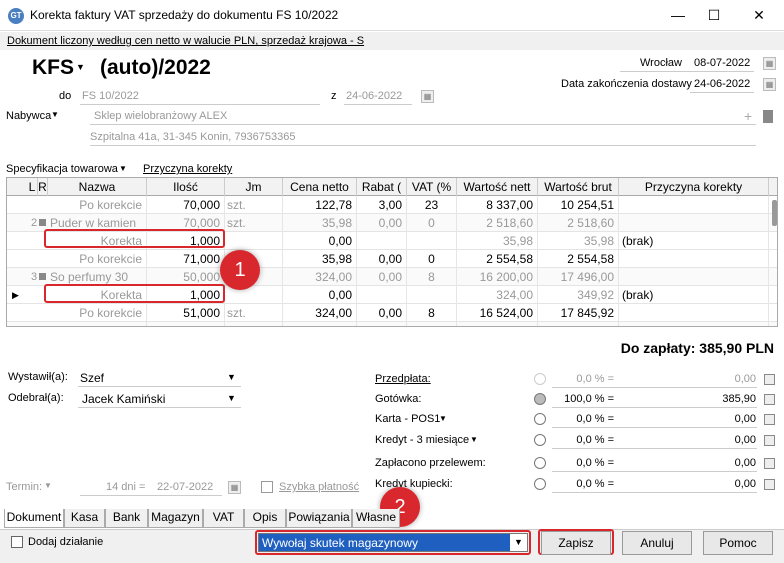  Describe the element at coordinates (186, 205) in the screenshot. I see `cell-qty: 70,000` at that location.